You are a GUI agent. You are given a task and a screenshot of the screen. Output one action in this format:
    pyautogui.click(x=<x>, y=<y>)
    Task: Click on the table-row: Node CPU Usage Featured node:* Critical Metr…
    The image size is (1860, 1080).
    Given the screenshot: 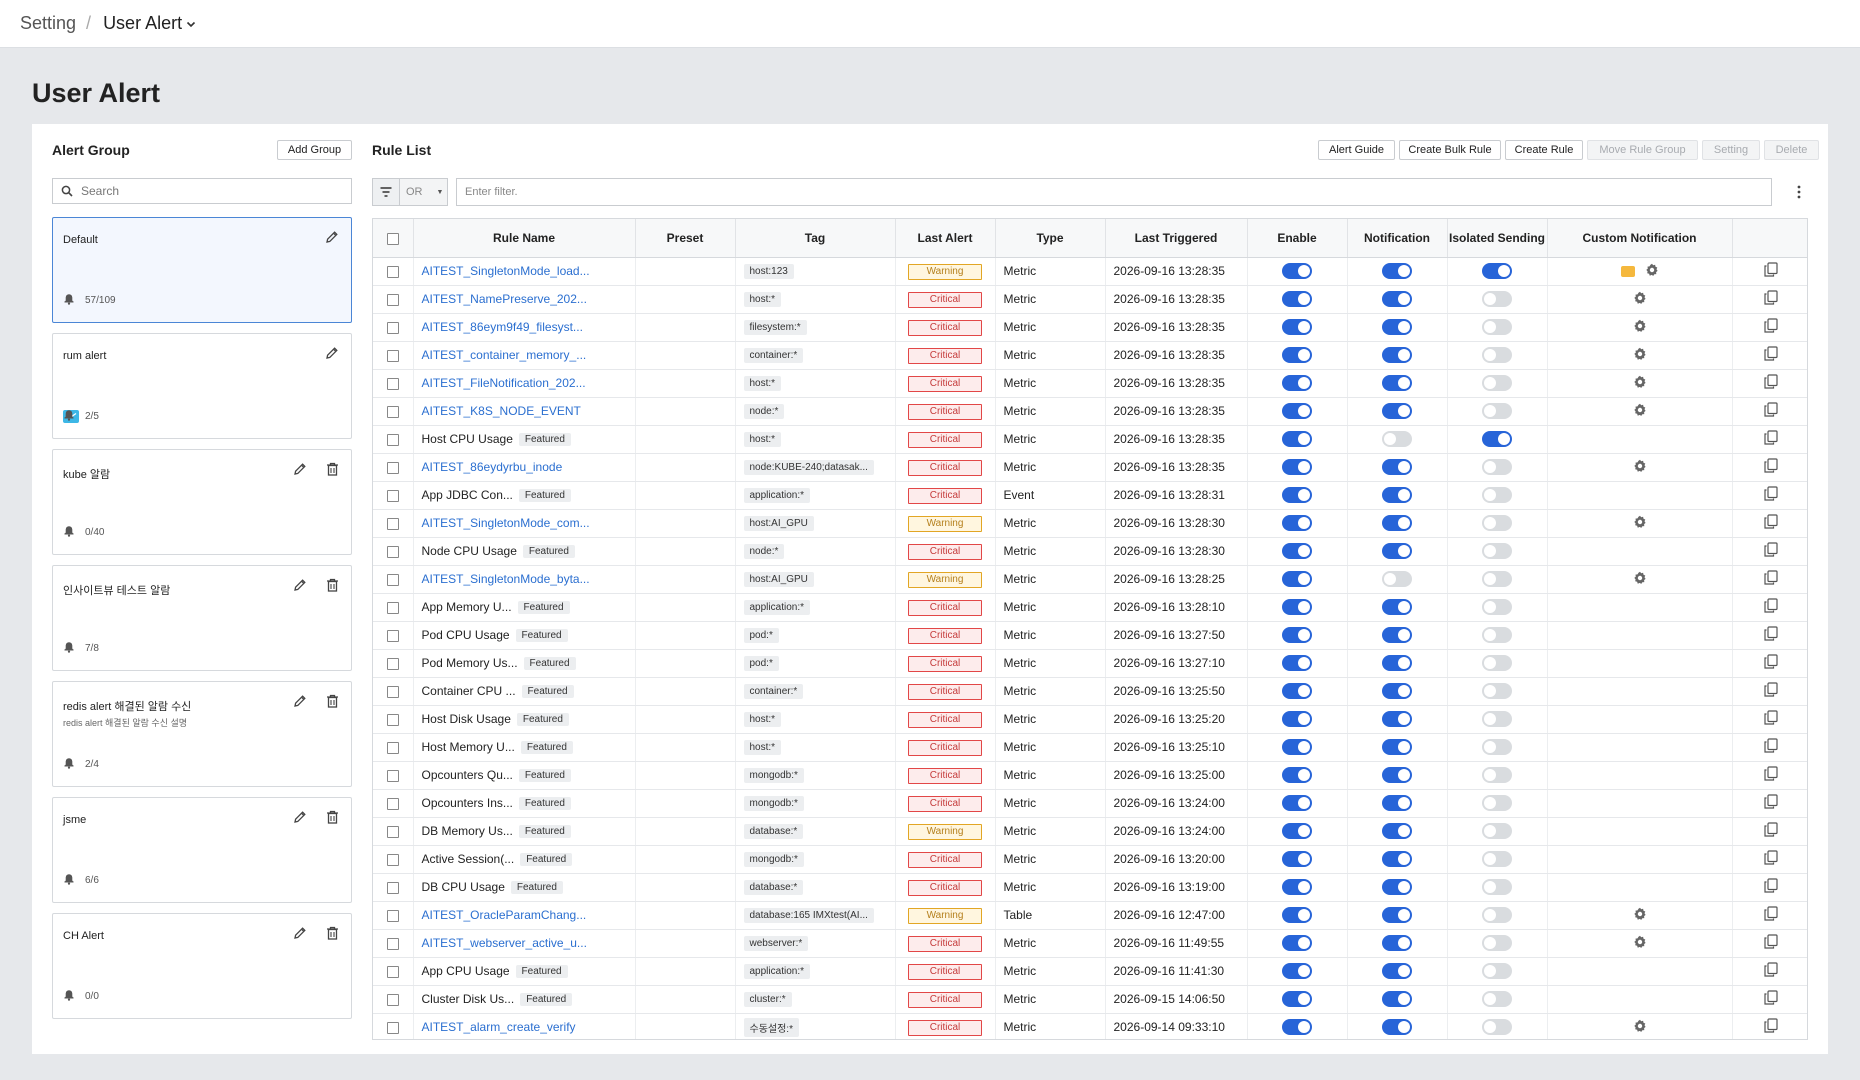 What is the action you would take?
    pyautogui.click(x=1090, y=551)
    